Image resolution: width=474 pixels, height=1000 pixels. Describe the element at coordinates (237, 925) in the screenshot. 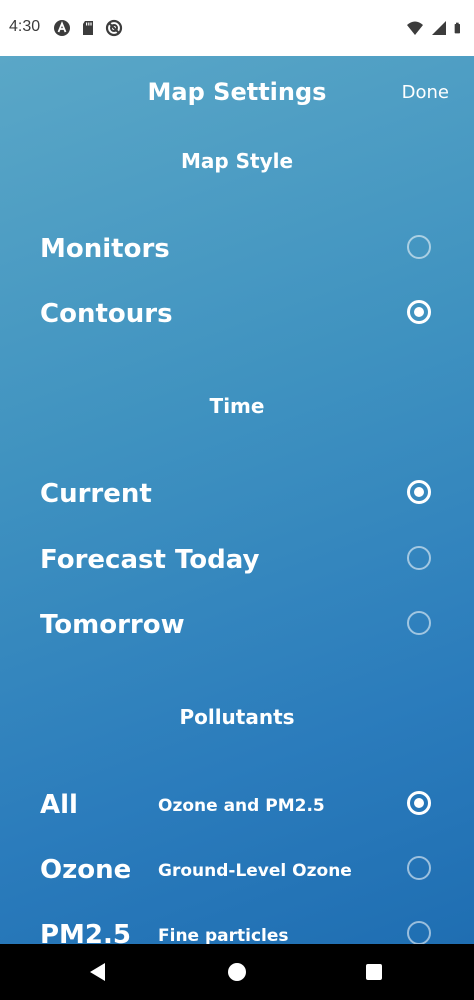

I see `option-pm25: PM2.5 Fine particles` at that location.